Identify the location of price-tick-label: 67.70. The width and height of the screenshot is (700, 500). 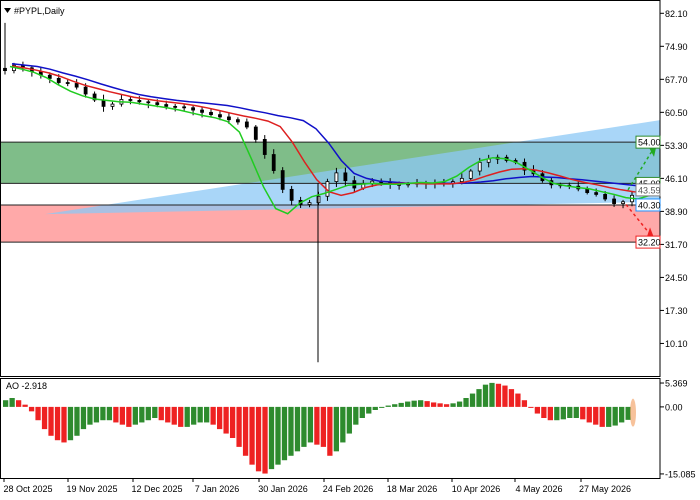
(676, 80).